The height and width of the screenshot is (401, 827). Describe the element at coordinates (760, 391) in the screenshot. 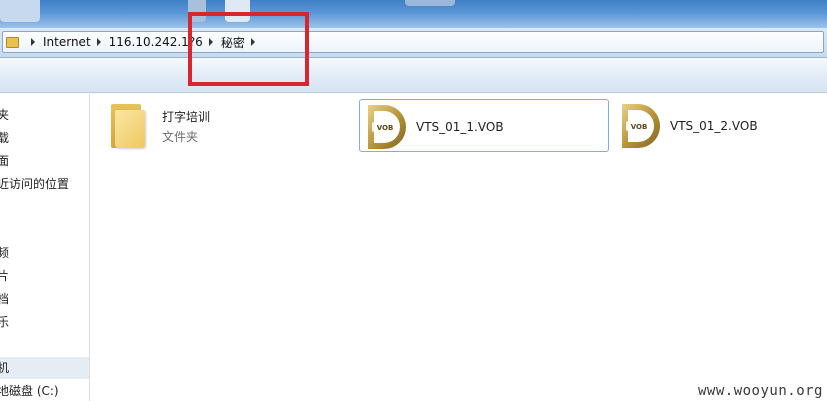

I see `watermark: www.wooyun.org` at that location.